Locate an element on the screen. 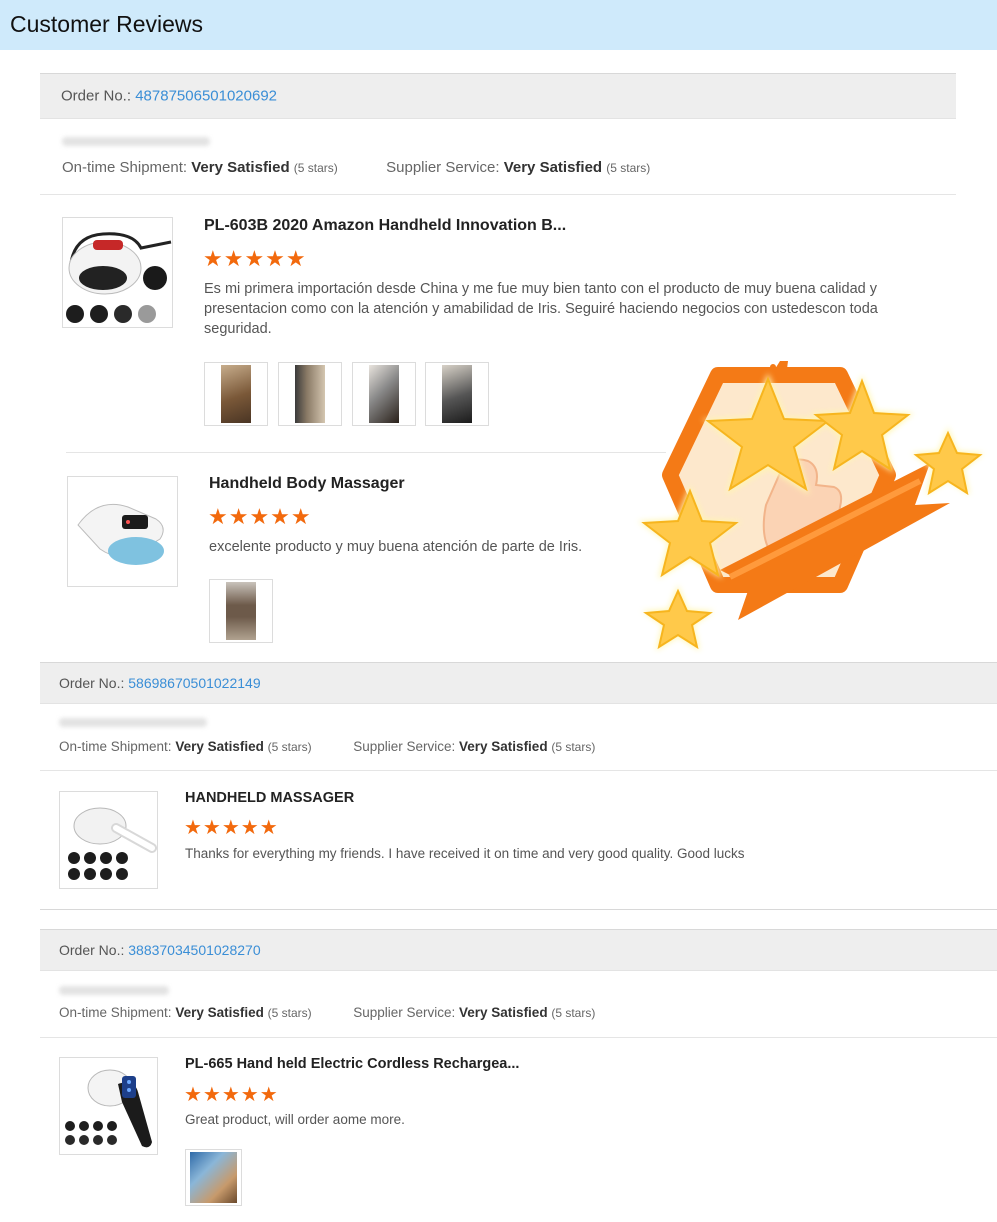 This screenshot has height=1222, width=997. page-title: Customer Reviews is located at coordinates (106, 24).